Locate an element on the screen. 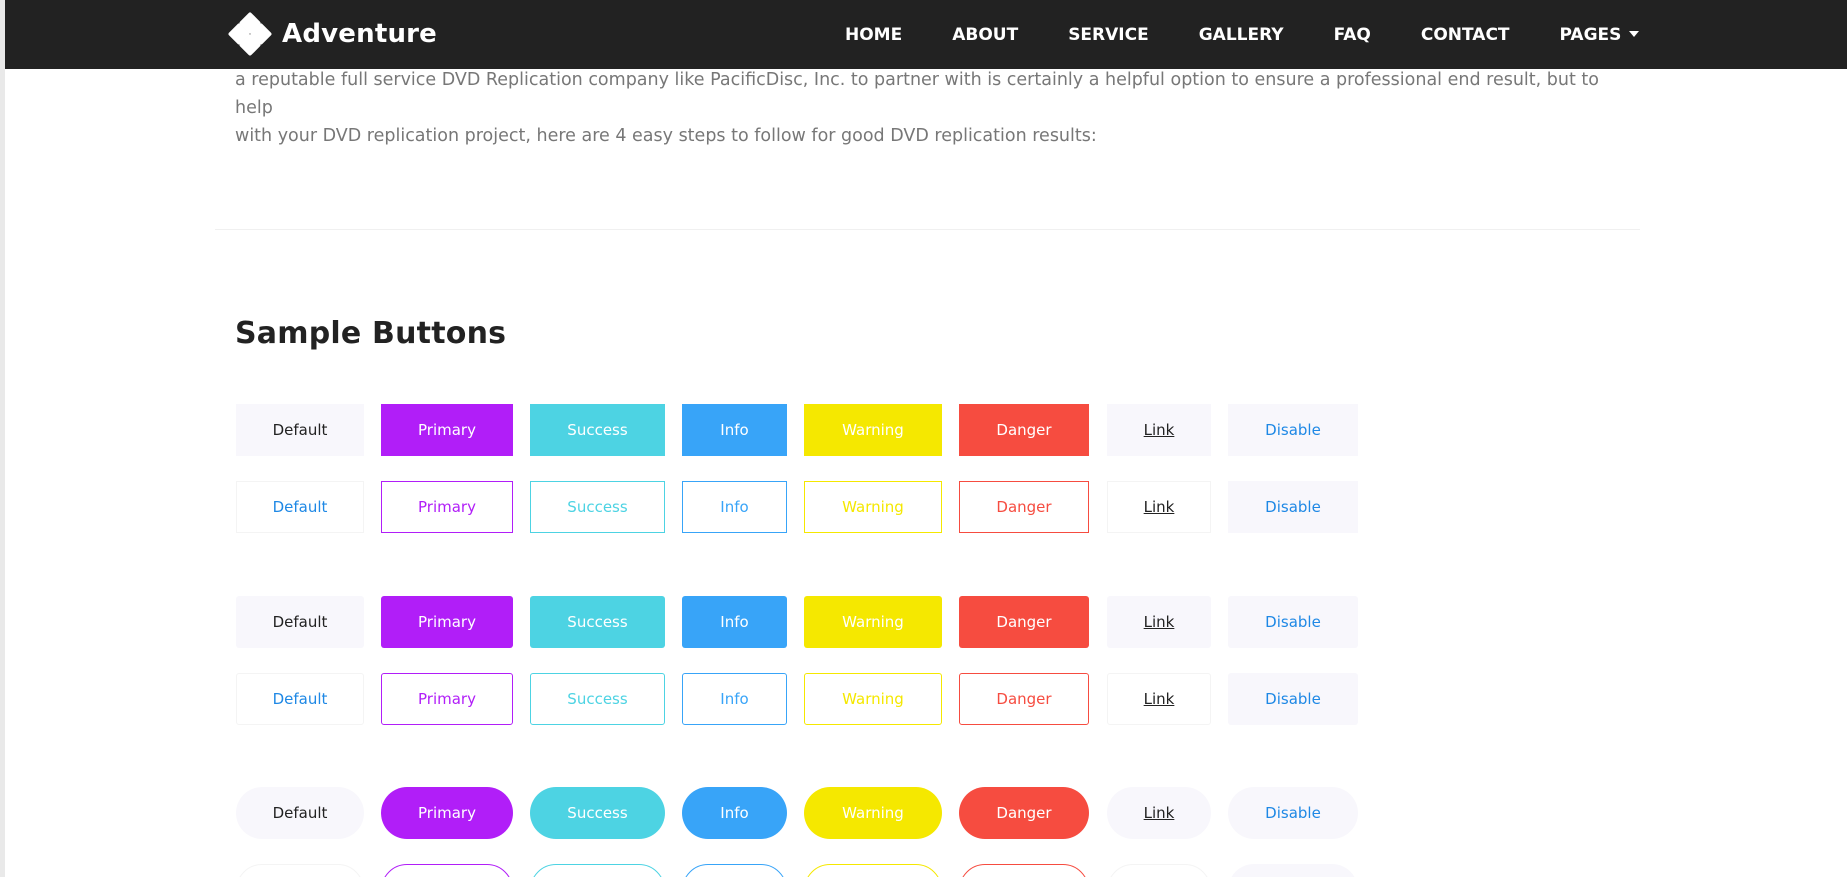 The height and width of the screenshot is (877, 1847). nav-service: SERVICE is located at coordinates (1108, 35).